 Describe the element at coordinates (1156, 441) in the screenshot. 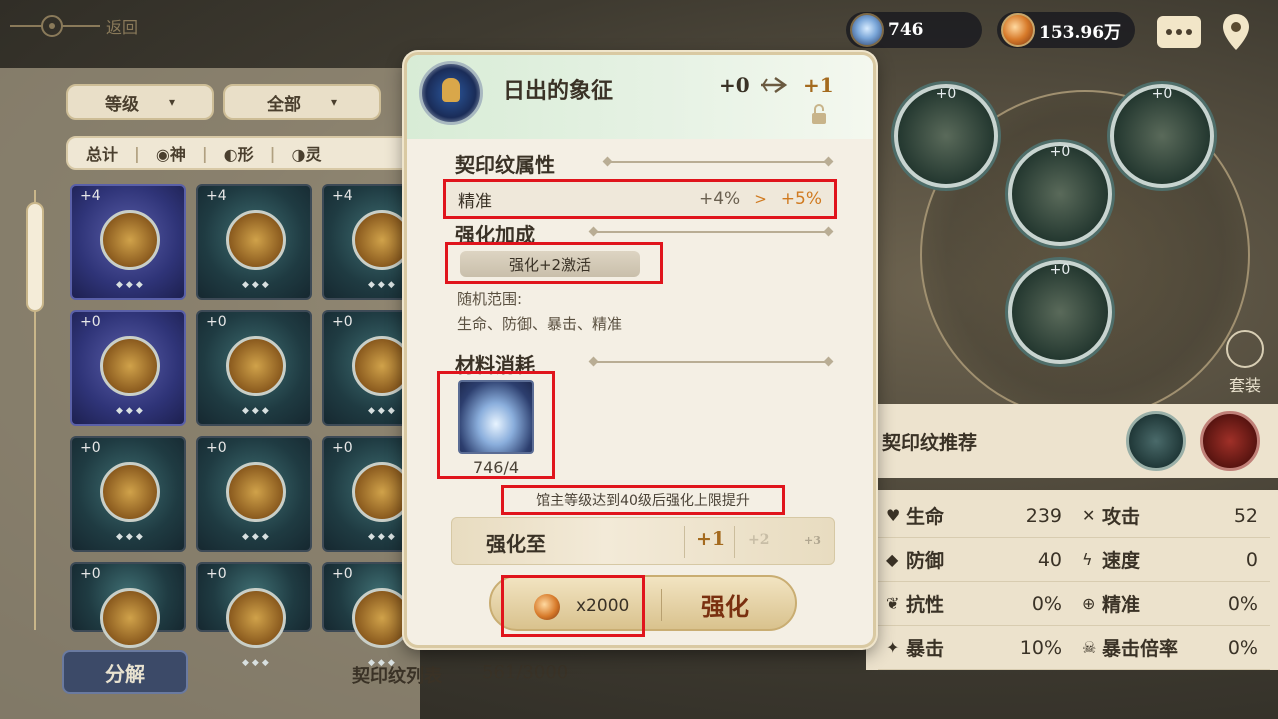

I see `recommend-scarab-icon` at that location.